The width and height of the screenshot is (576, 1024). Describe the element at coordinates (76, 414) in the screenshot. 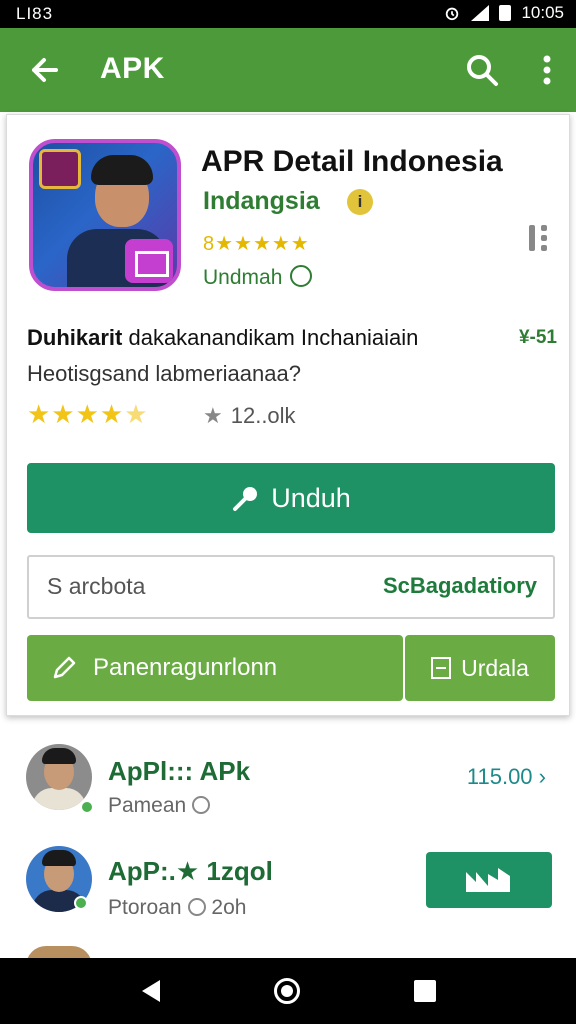

I see `star-full: ★★★★` at that location.